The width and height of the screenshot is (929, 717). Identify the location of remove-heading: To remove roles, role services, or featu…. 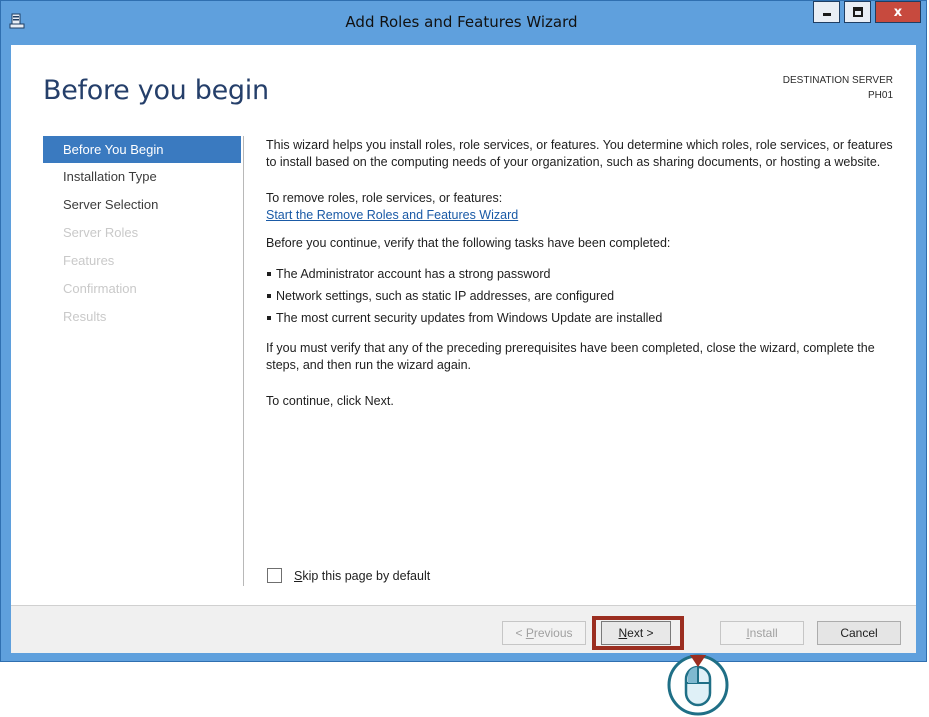
(384, 198).